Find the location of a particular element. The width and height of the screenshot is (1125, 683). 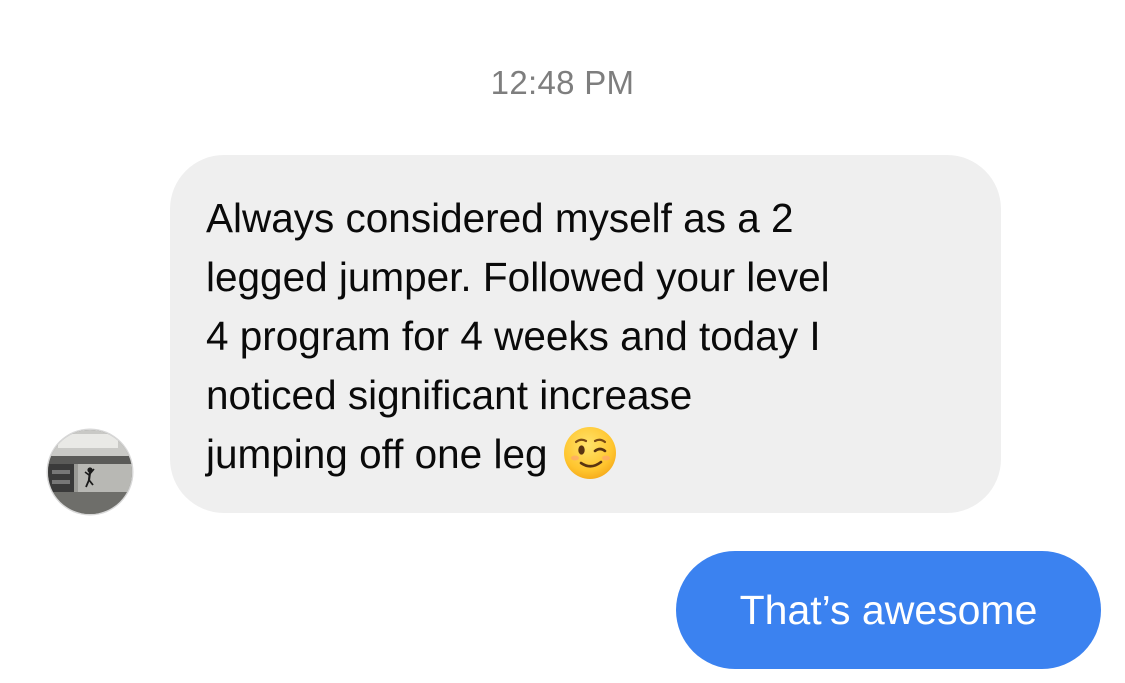

winking-face-icon is located at coordinates (590, 453).